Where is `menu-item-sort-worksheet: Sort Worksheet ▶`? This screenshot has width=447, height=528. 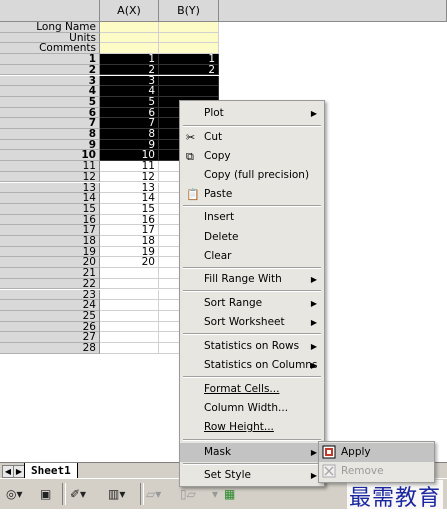
menu-item-sort-worksheet: Sort Worksheet ▶ is located at coordinates (252, 322).